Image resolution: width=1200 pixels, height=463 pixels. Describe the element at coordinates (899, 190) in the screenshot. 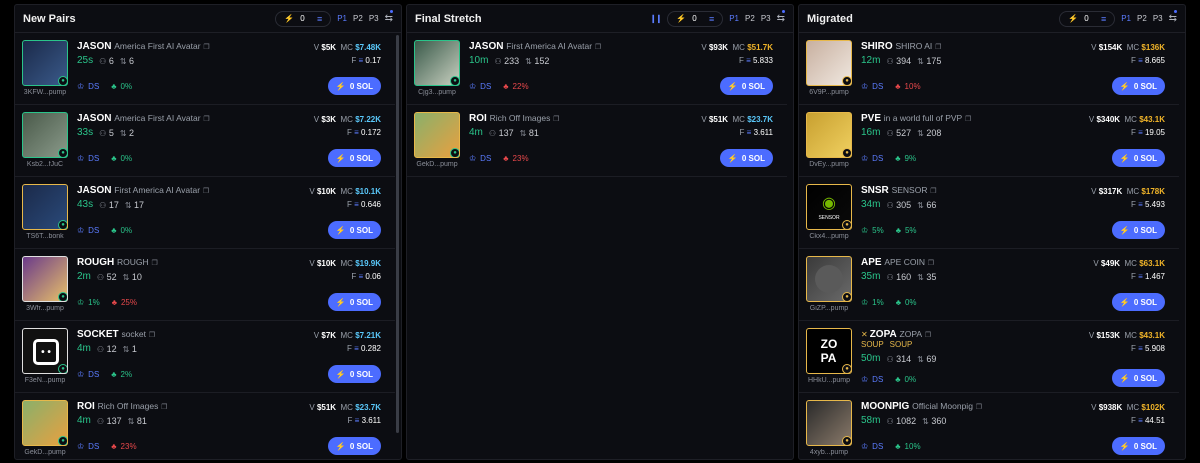

I see `token-name: SNSR SENSOR ❐` at that location.